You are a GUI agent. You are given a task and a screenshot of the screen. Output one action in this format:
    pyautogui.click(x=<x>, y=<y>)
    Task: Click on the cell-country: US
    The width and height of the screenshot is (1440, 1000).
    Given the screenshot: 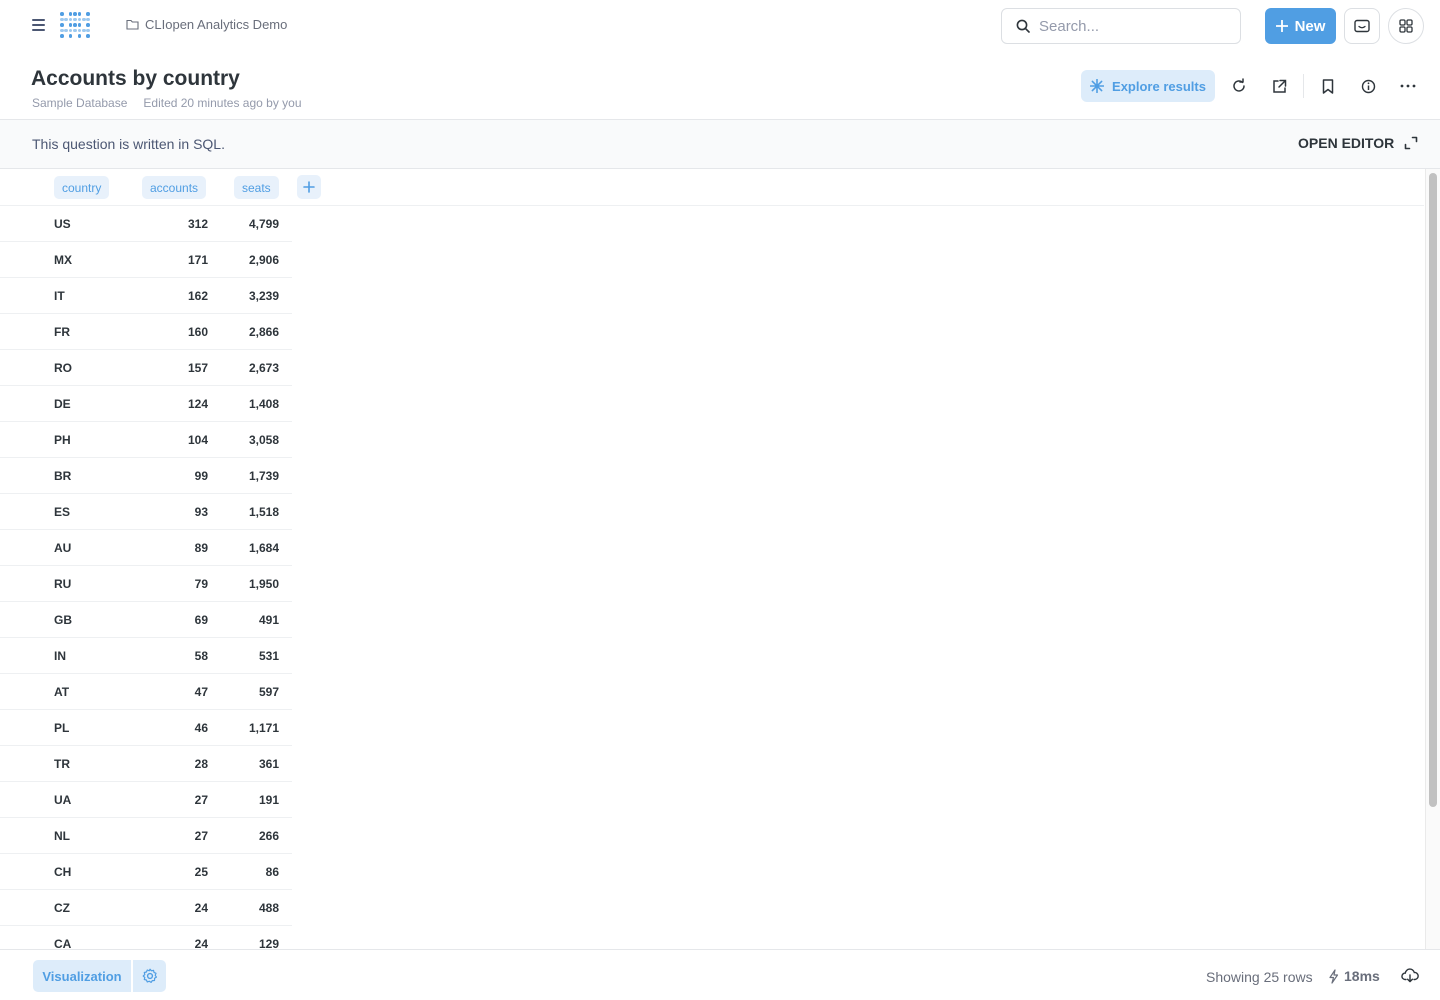 What is the action you would take?
    pyautogui.click(x=62, y=224)
    